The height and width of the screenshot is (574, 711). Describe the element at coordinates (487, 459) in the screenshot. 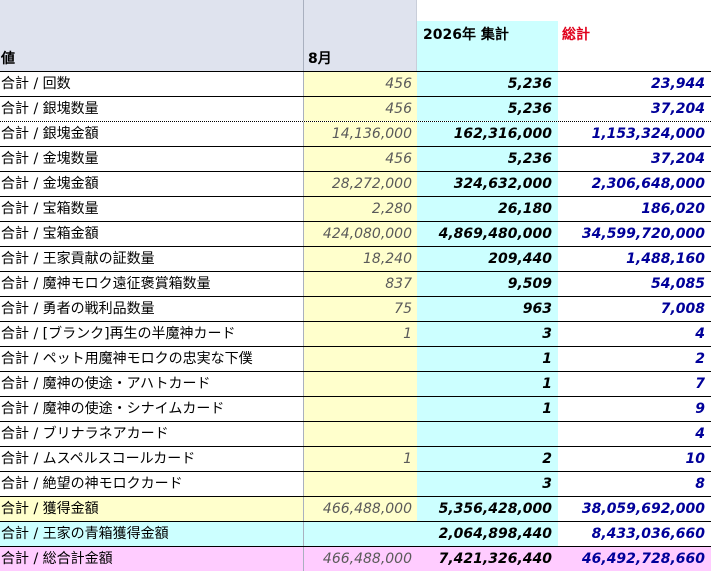

I see `year-total-cell: 2` at that location.